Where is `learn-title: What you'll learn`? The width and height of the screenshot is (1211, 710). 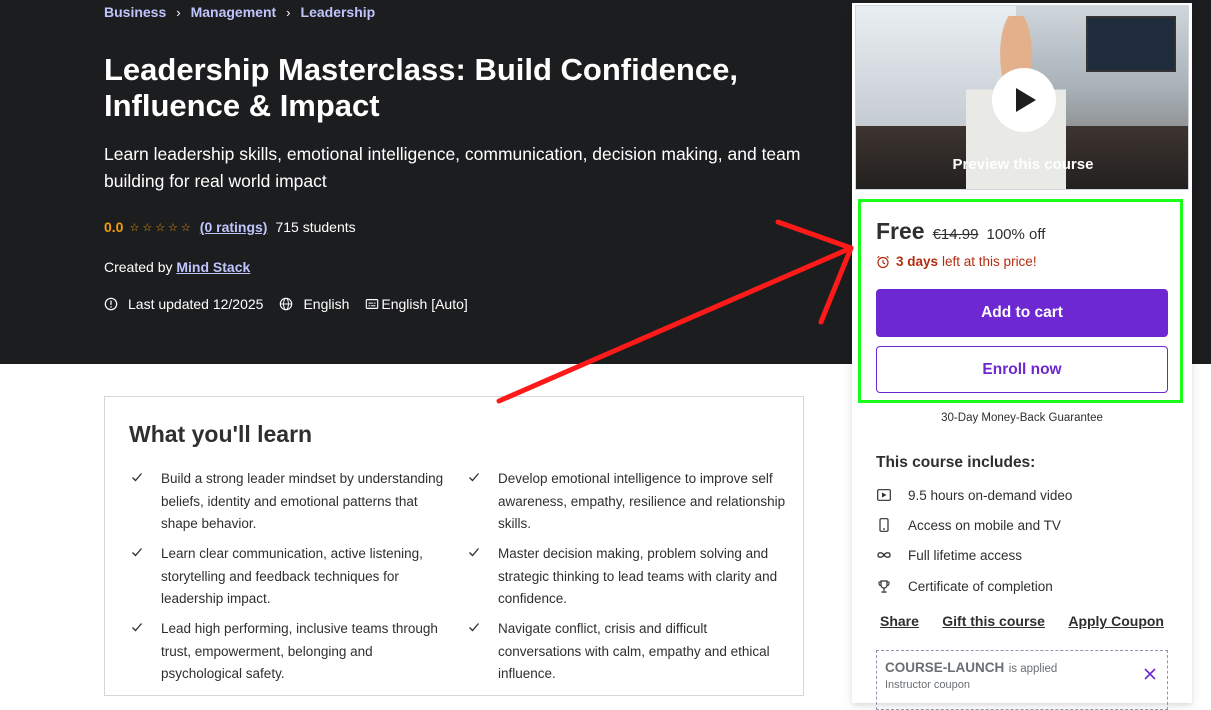 learn-title: What you'll learn is located at coordinates (221, 434).